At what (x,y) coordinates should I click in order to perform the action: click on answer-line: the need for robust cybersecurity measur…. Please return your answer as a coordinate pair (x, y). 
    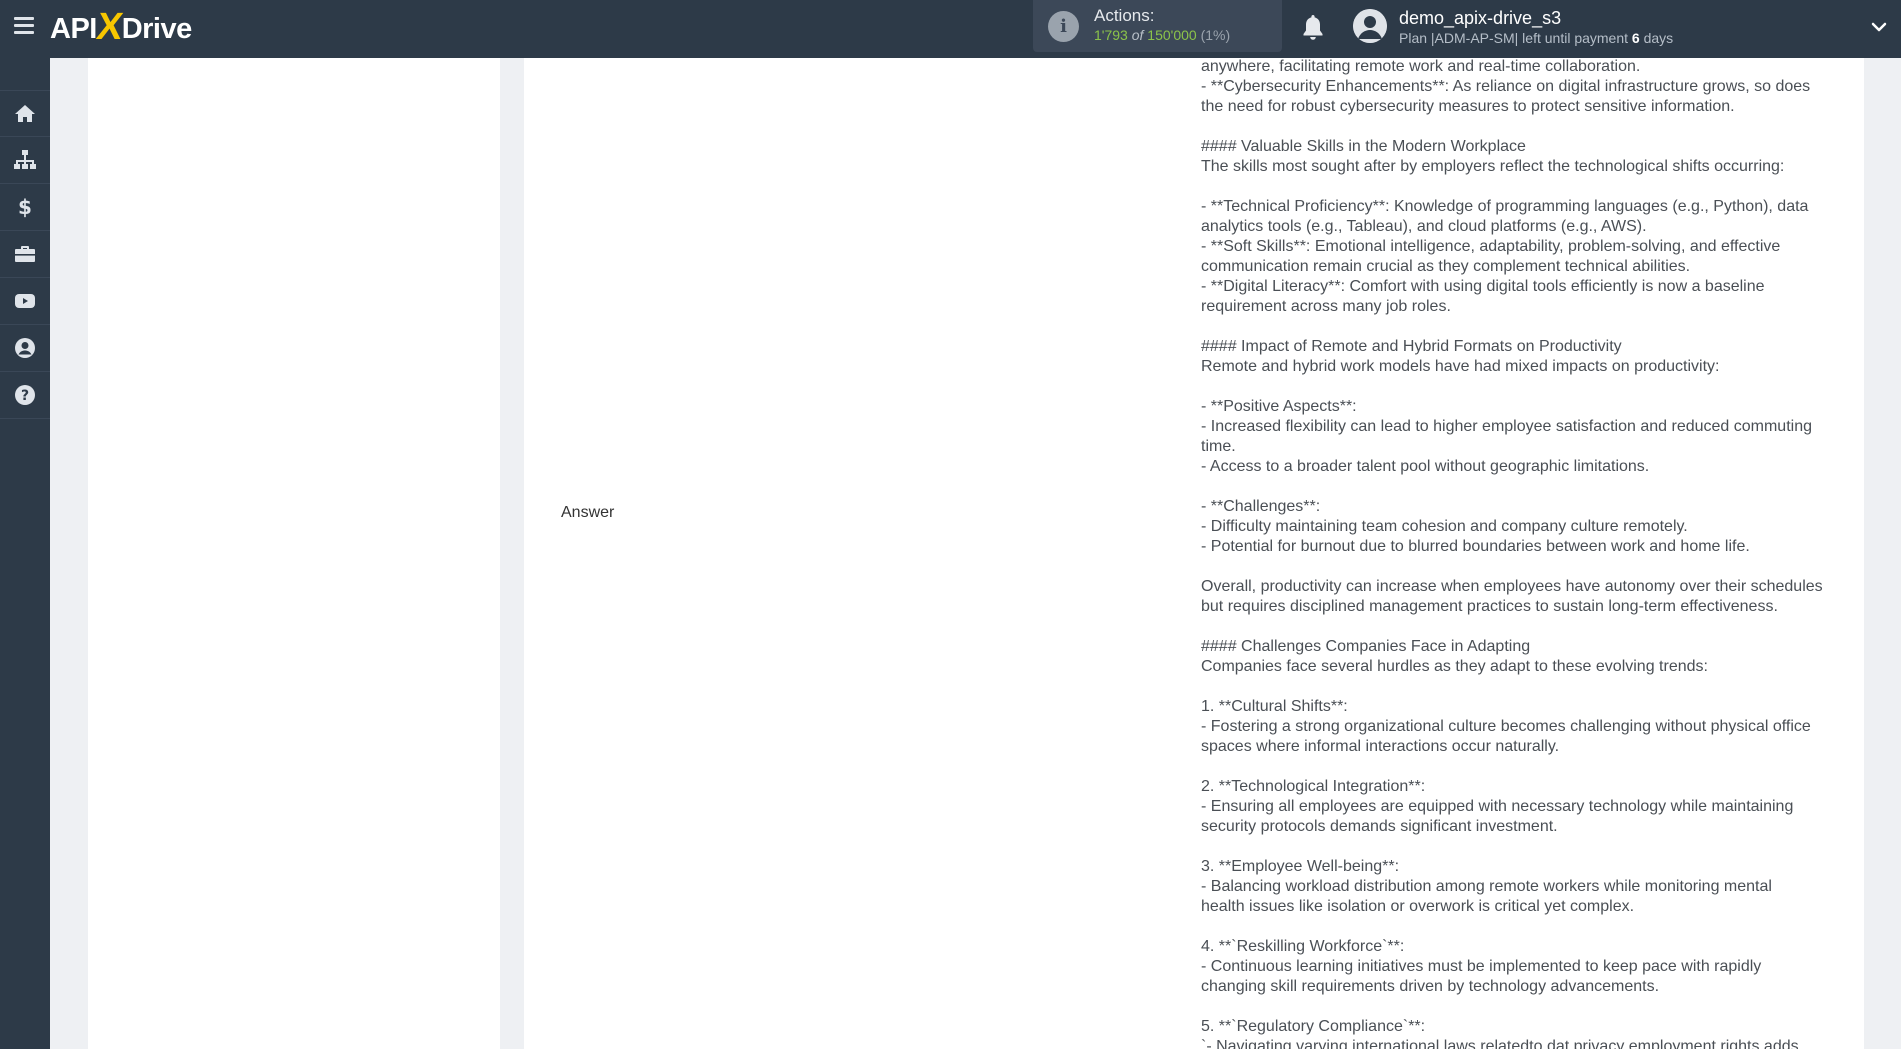
    Looking at the image, I should click on (1468, 106).